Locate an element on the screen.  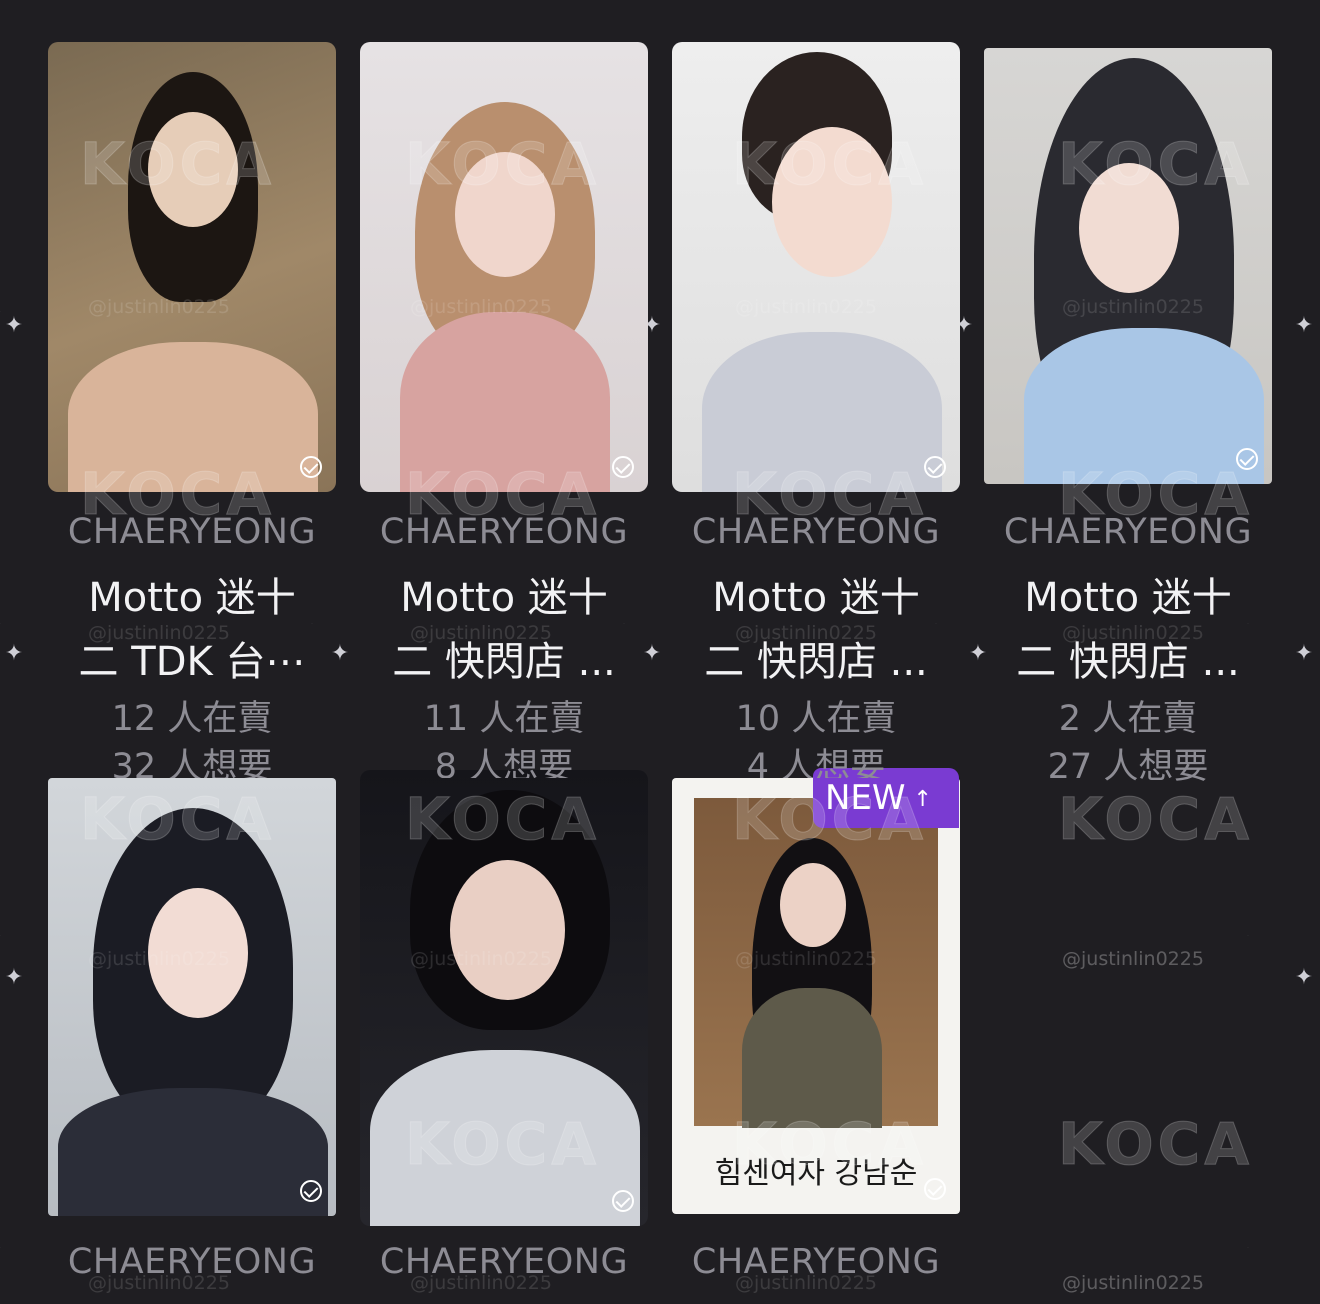
card-title-line2: 二 TDK 台⋯ is located at coordinates (192, 662).